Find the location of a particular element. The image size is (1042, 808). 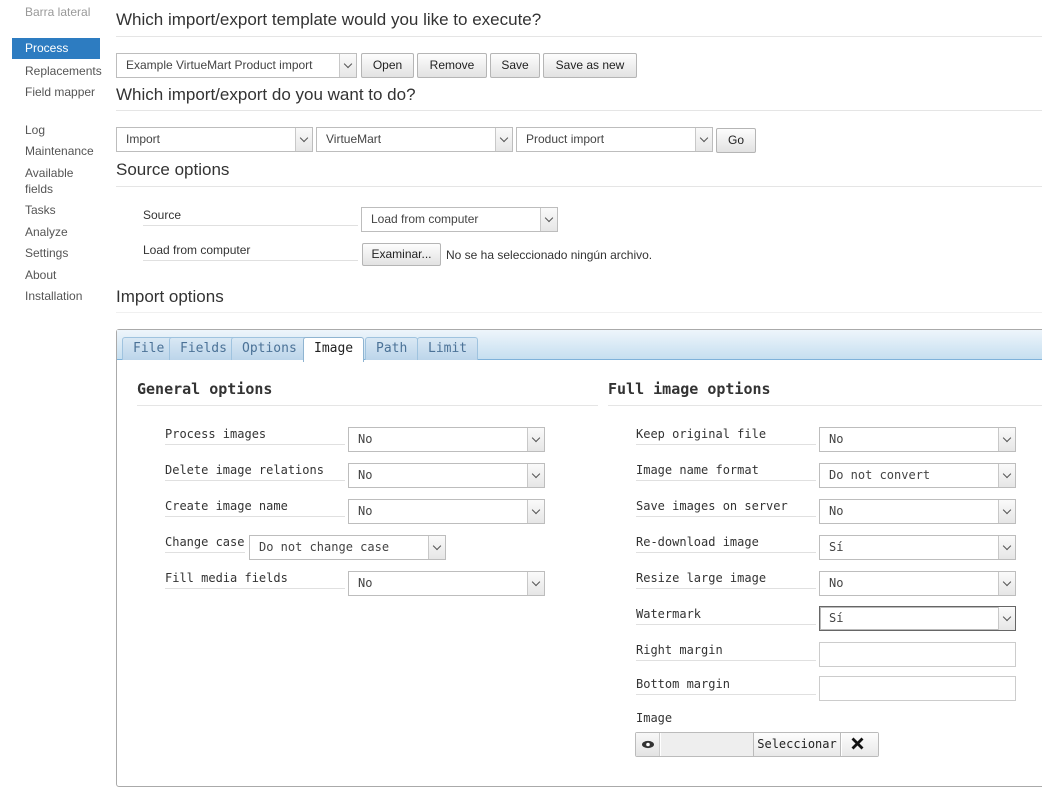

resize-large-image-label: Resize large image is located at coordinates (726, 580).